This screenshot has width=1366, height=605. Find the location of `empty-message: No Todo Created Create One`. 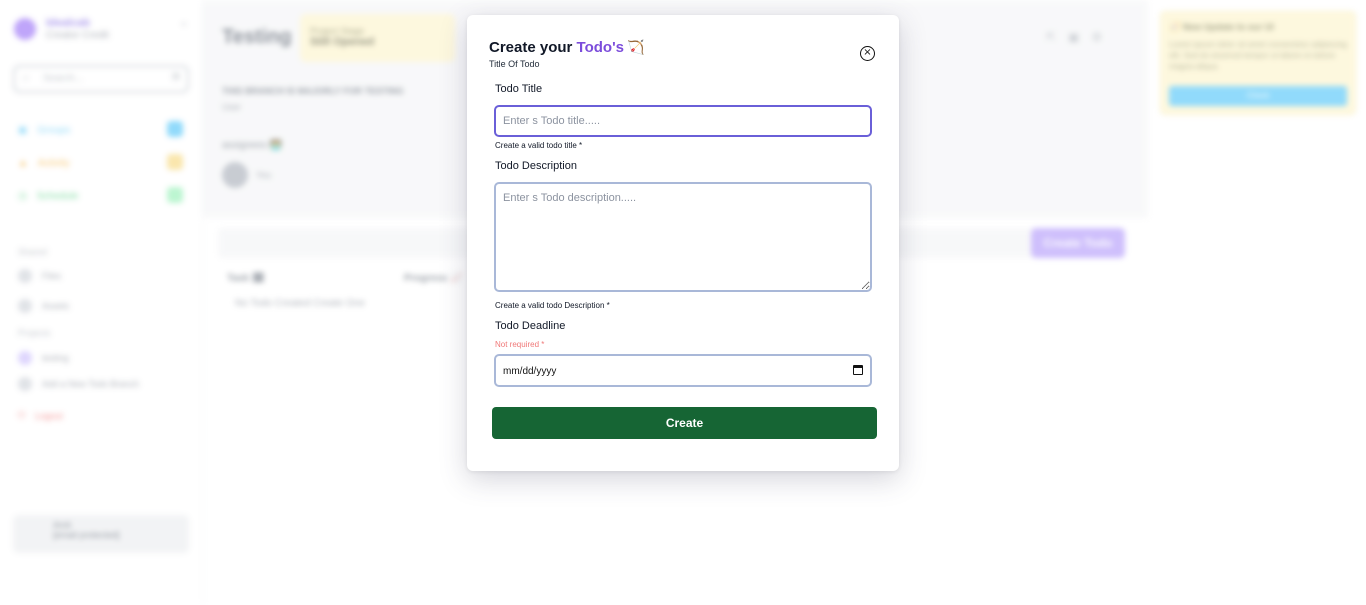

empty-message: No Todo Created Create One is located at coordinates (300, 303).